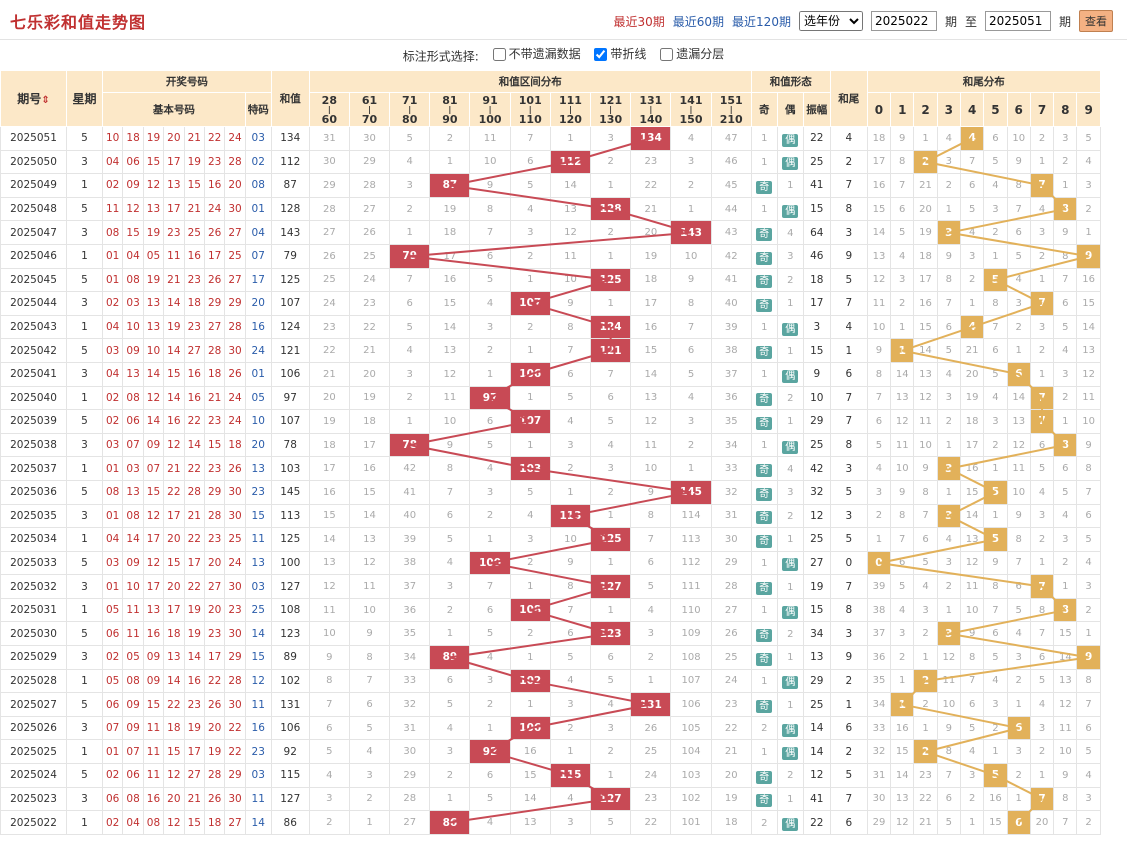 The width and height of the screenshot is (1127, 842). Describe the element at coordinates (235, 162) in the screenshot. I see `basic-number: 28` at that location.